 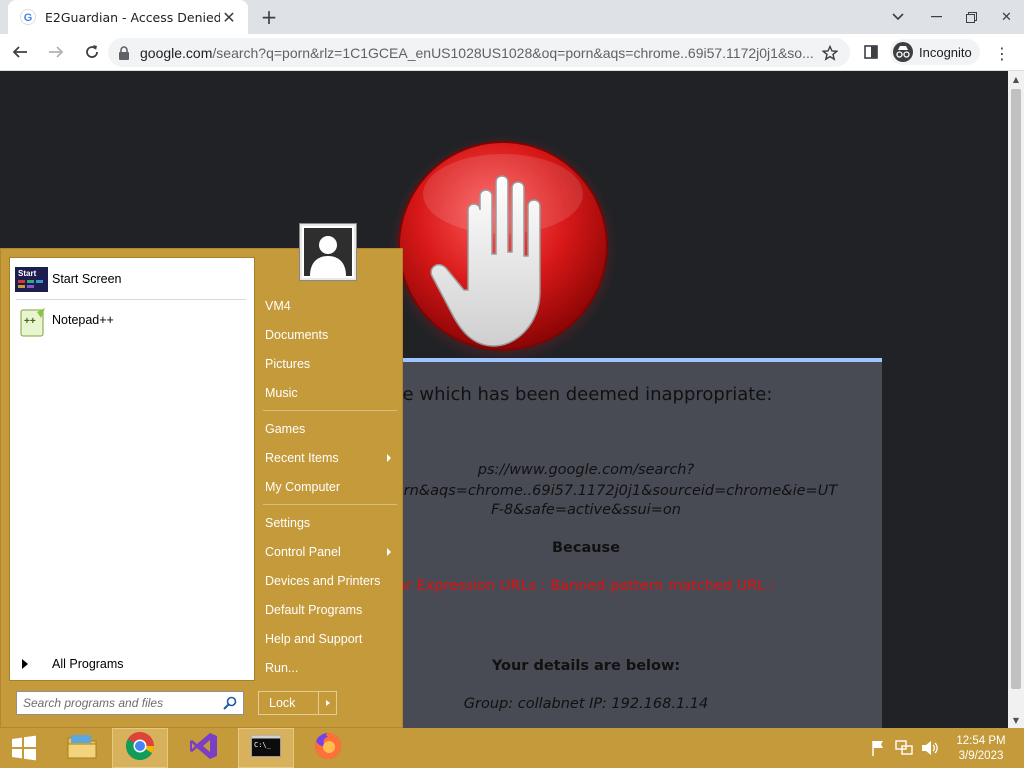 I want to click on incognito-badge: Incognito, so click(x=935, y=52).